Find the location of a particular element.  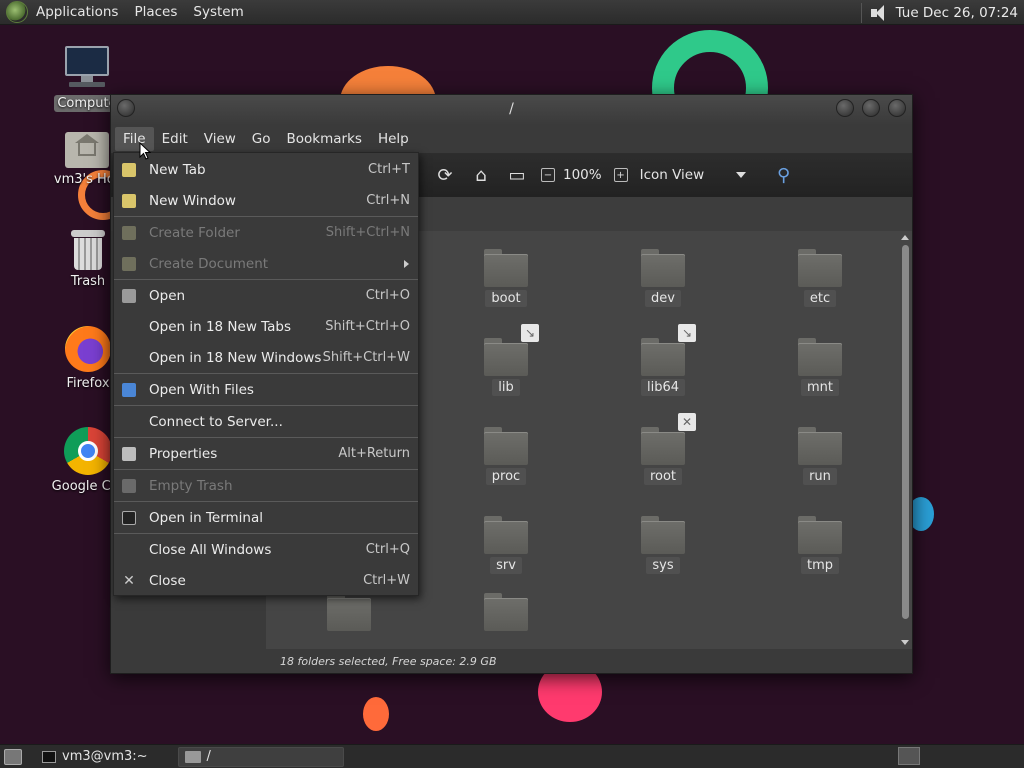

chevron-down-icon is located at coordinates (740, 175).